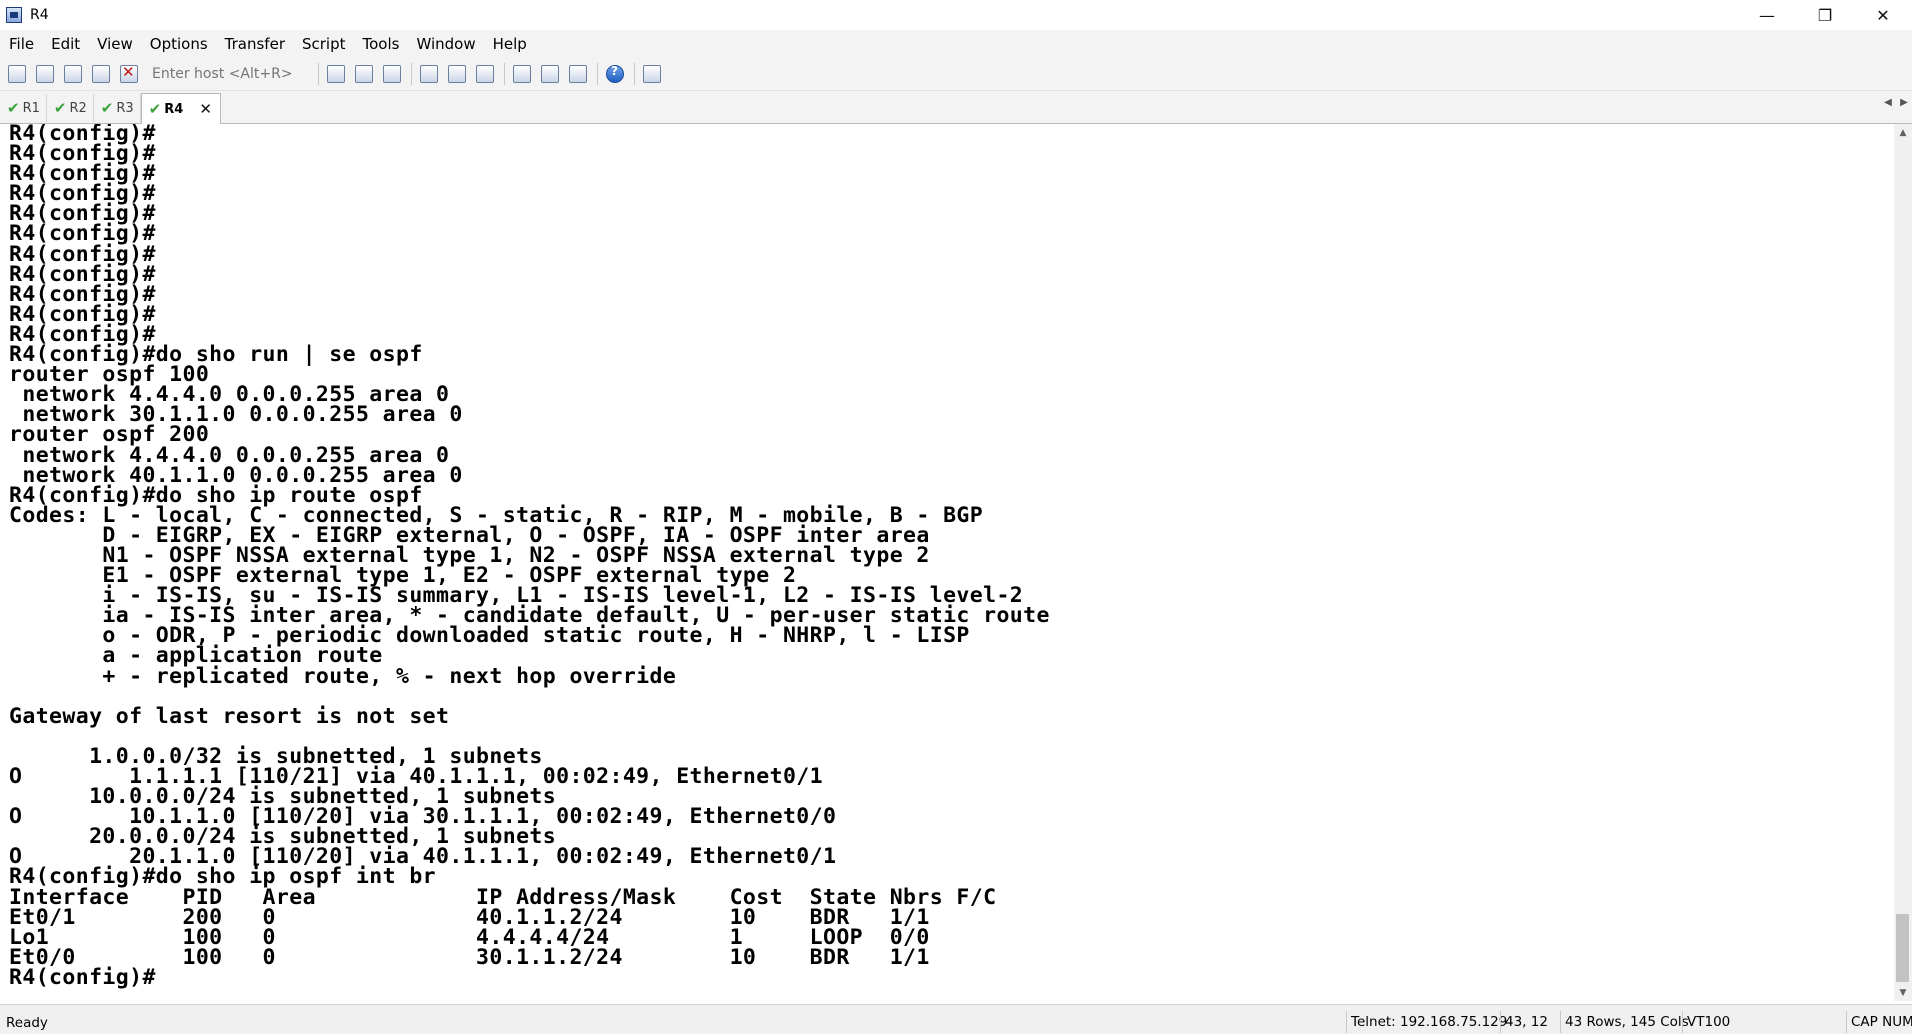 This screenshot has height=1034, width=1912. What do you see at coordinates (1903, 992) in the screenshot?
I see `scroll-down-icon: ▼` at bounding box center [1903, 992].